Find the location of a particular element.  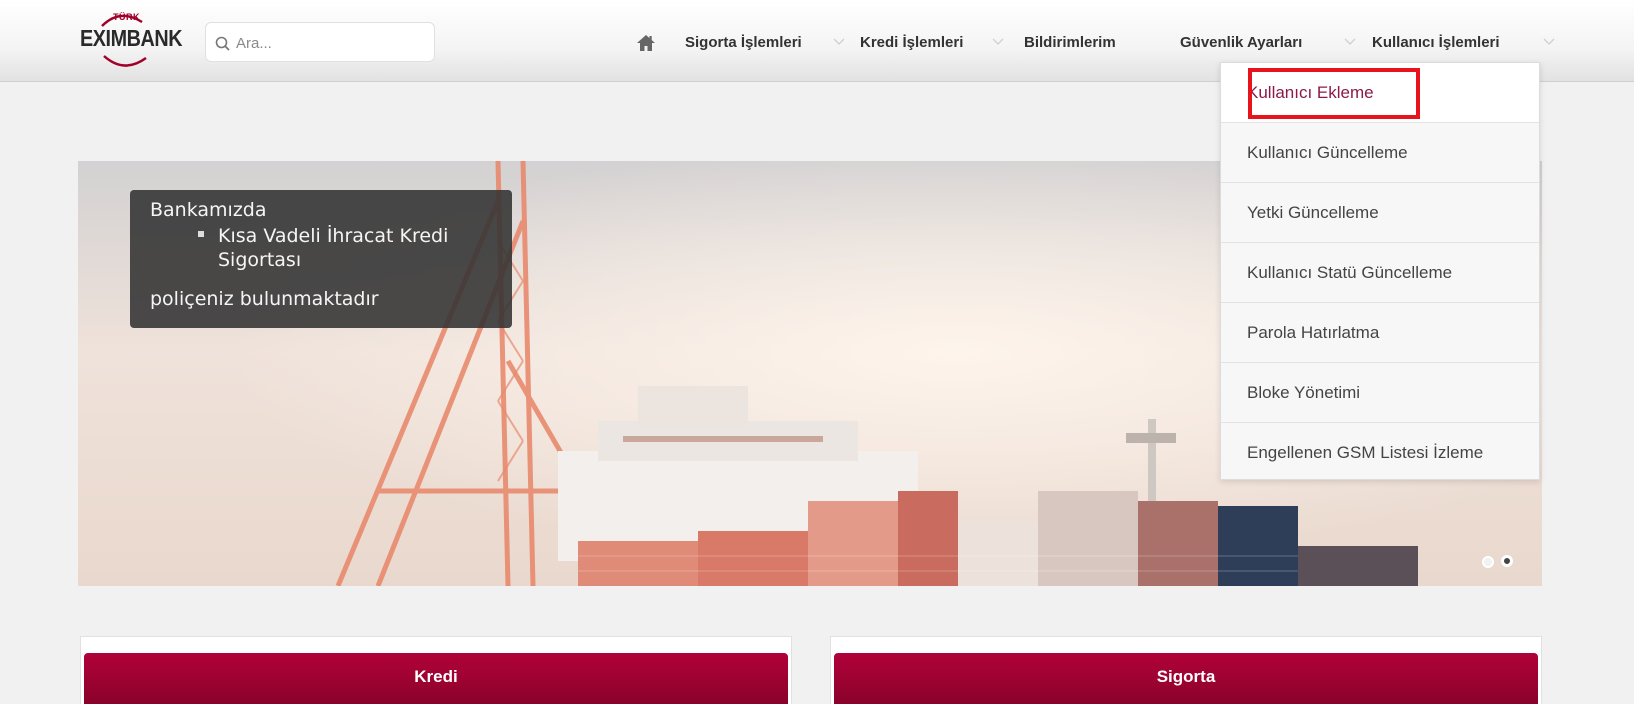

caption-bullet-text-cont: Sigortası is located at coordinates (260, 260).